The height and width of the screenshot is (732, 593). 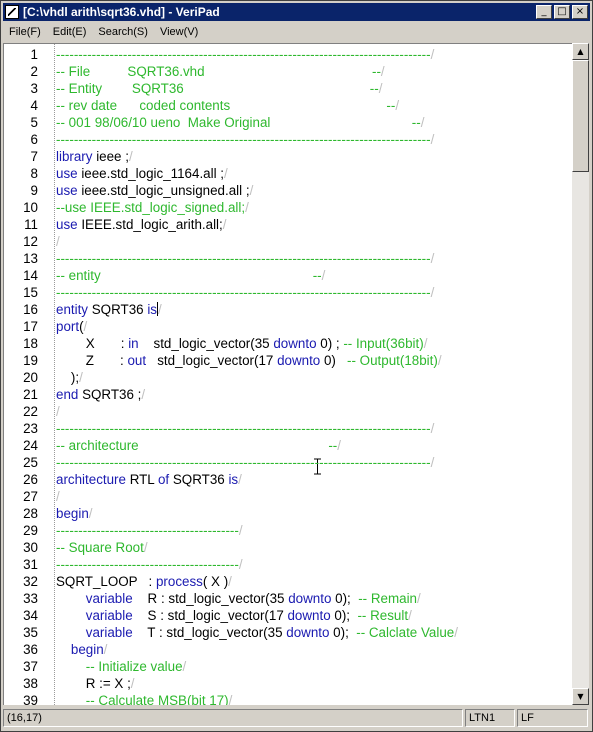 What do you see at coordinates (287, 683) in the screenshot?
I see `code-line: 38 R := X ;/` at bounding box center [287, 683].